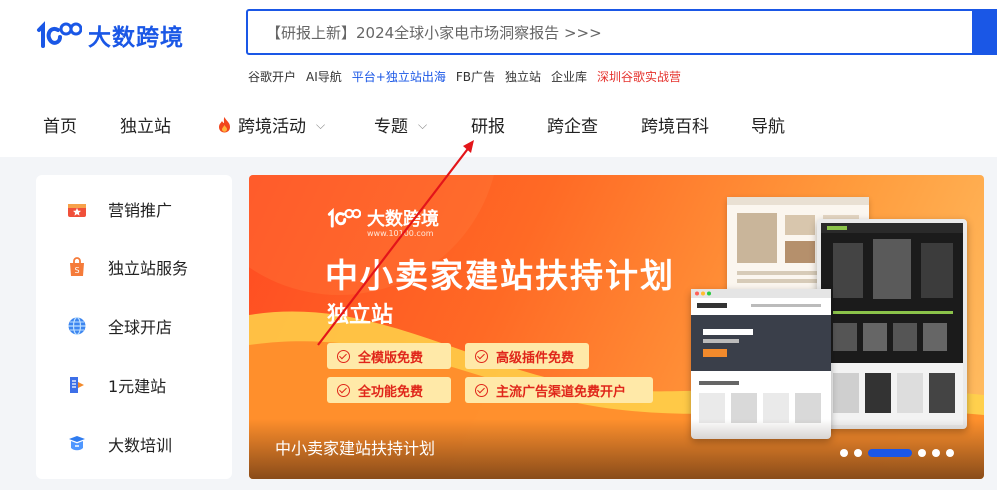  I want to click on feature-badge: 全功能免费, so click(389, 390).